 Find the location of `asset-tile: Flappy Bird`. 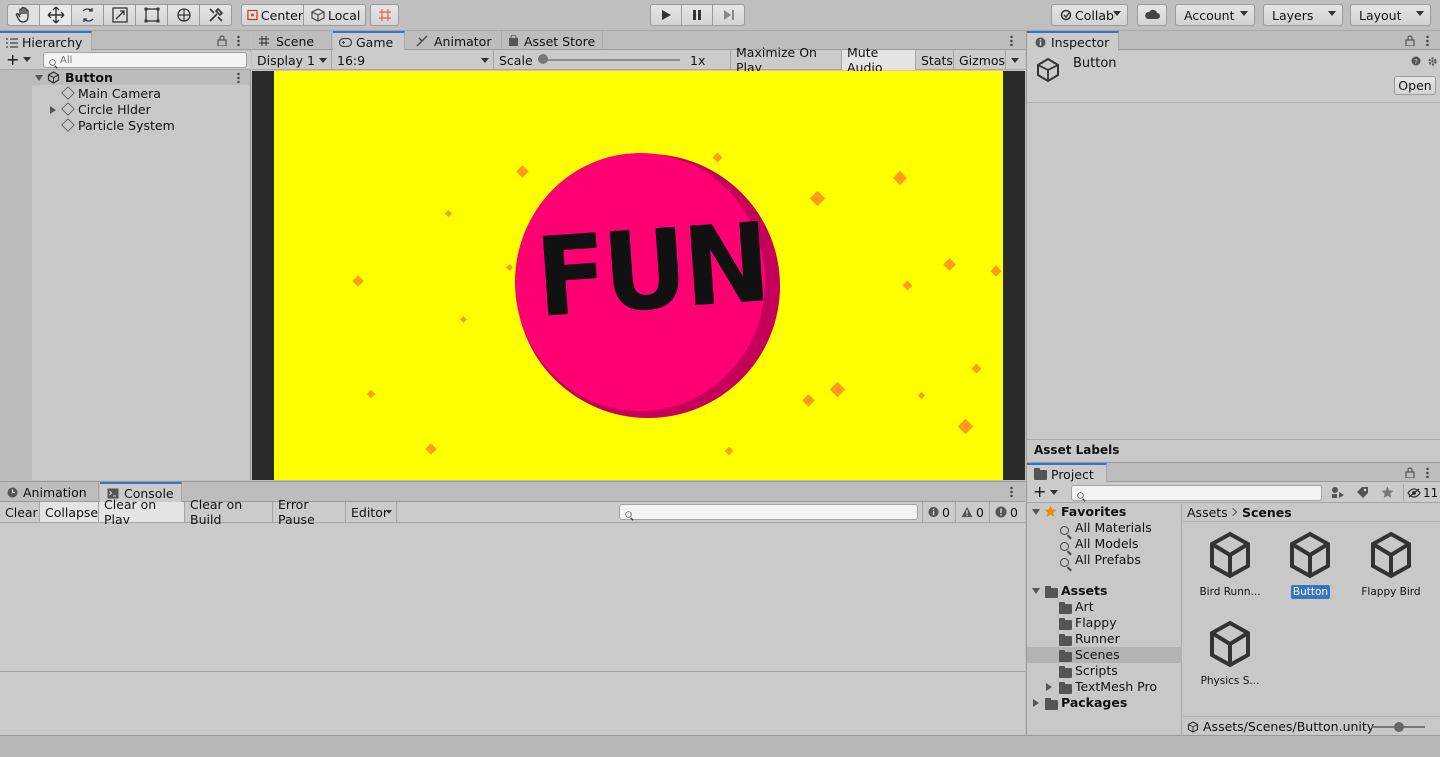

asset-tile: Flappy Bird is located at coordinates (1391, 567).